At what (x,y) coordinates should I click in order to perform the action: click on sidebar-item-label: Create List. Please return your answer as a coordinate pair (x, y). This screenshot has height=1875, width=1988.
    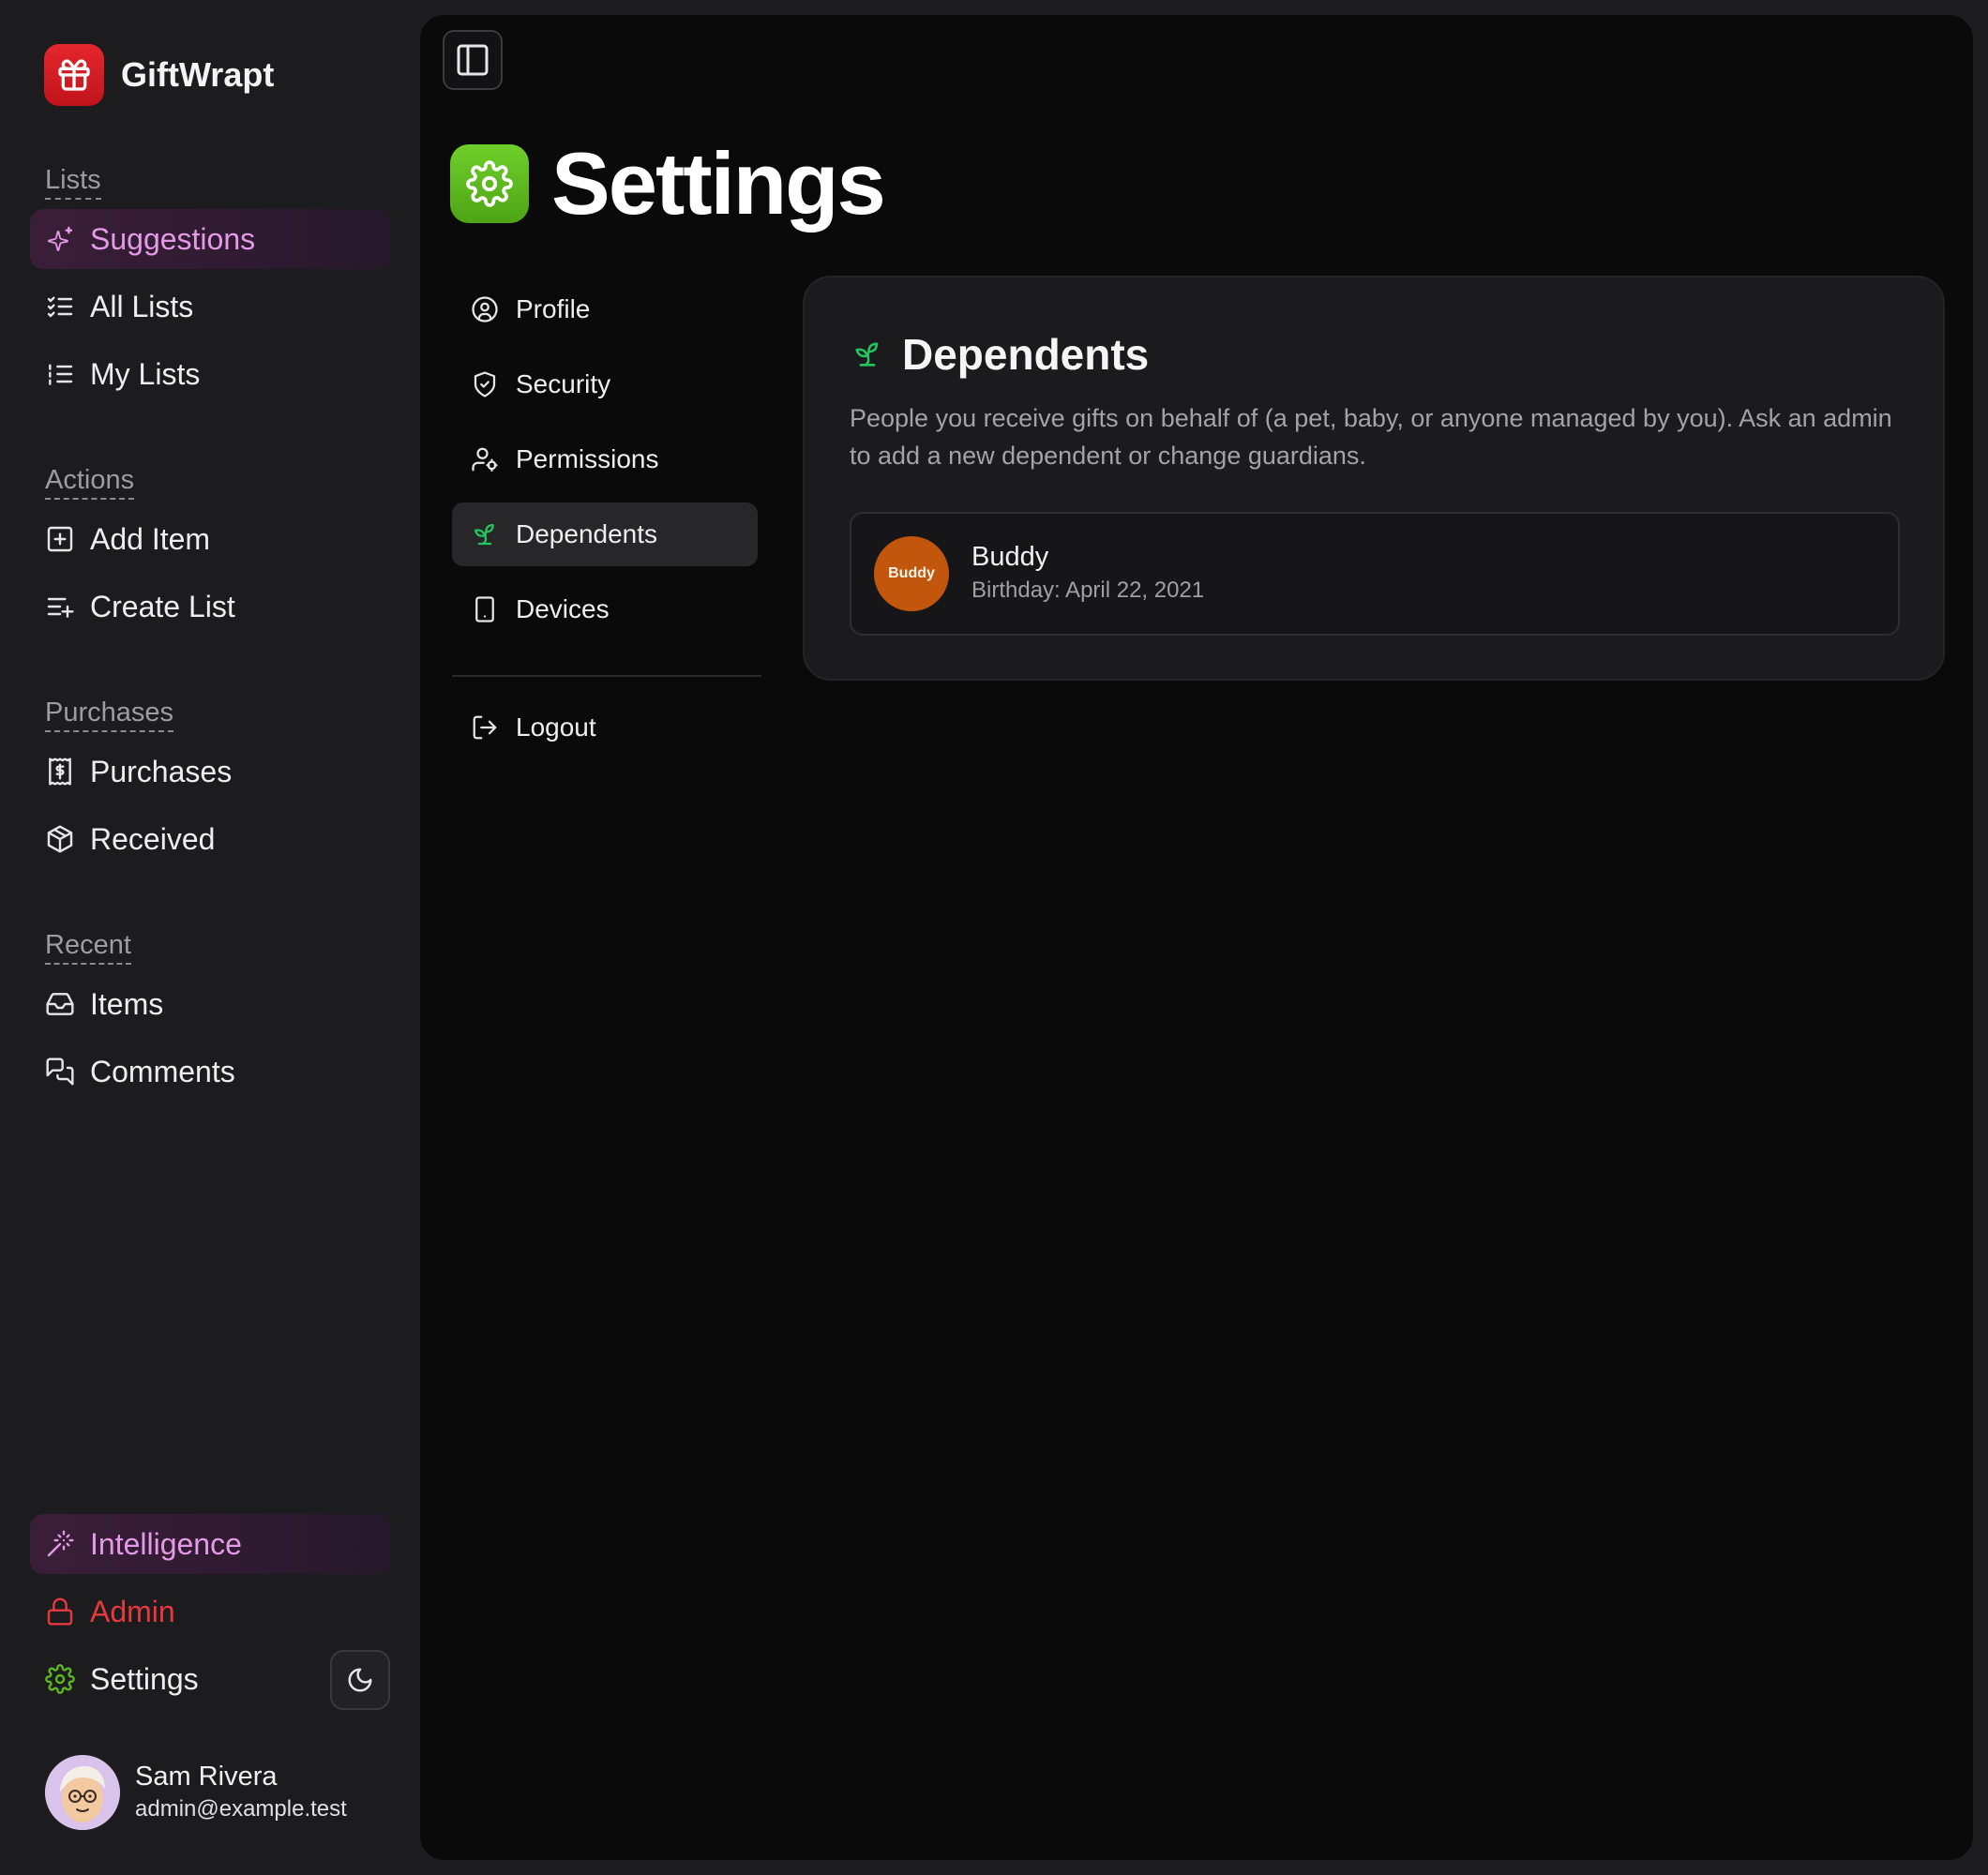
    Looking at the image, I should click on (163, 606).